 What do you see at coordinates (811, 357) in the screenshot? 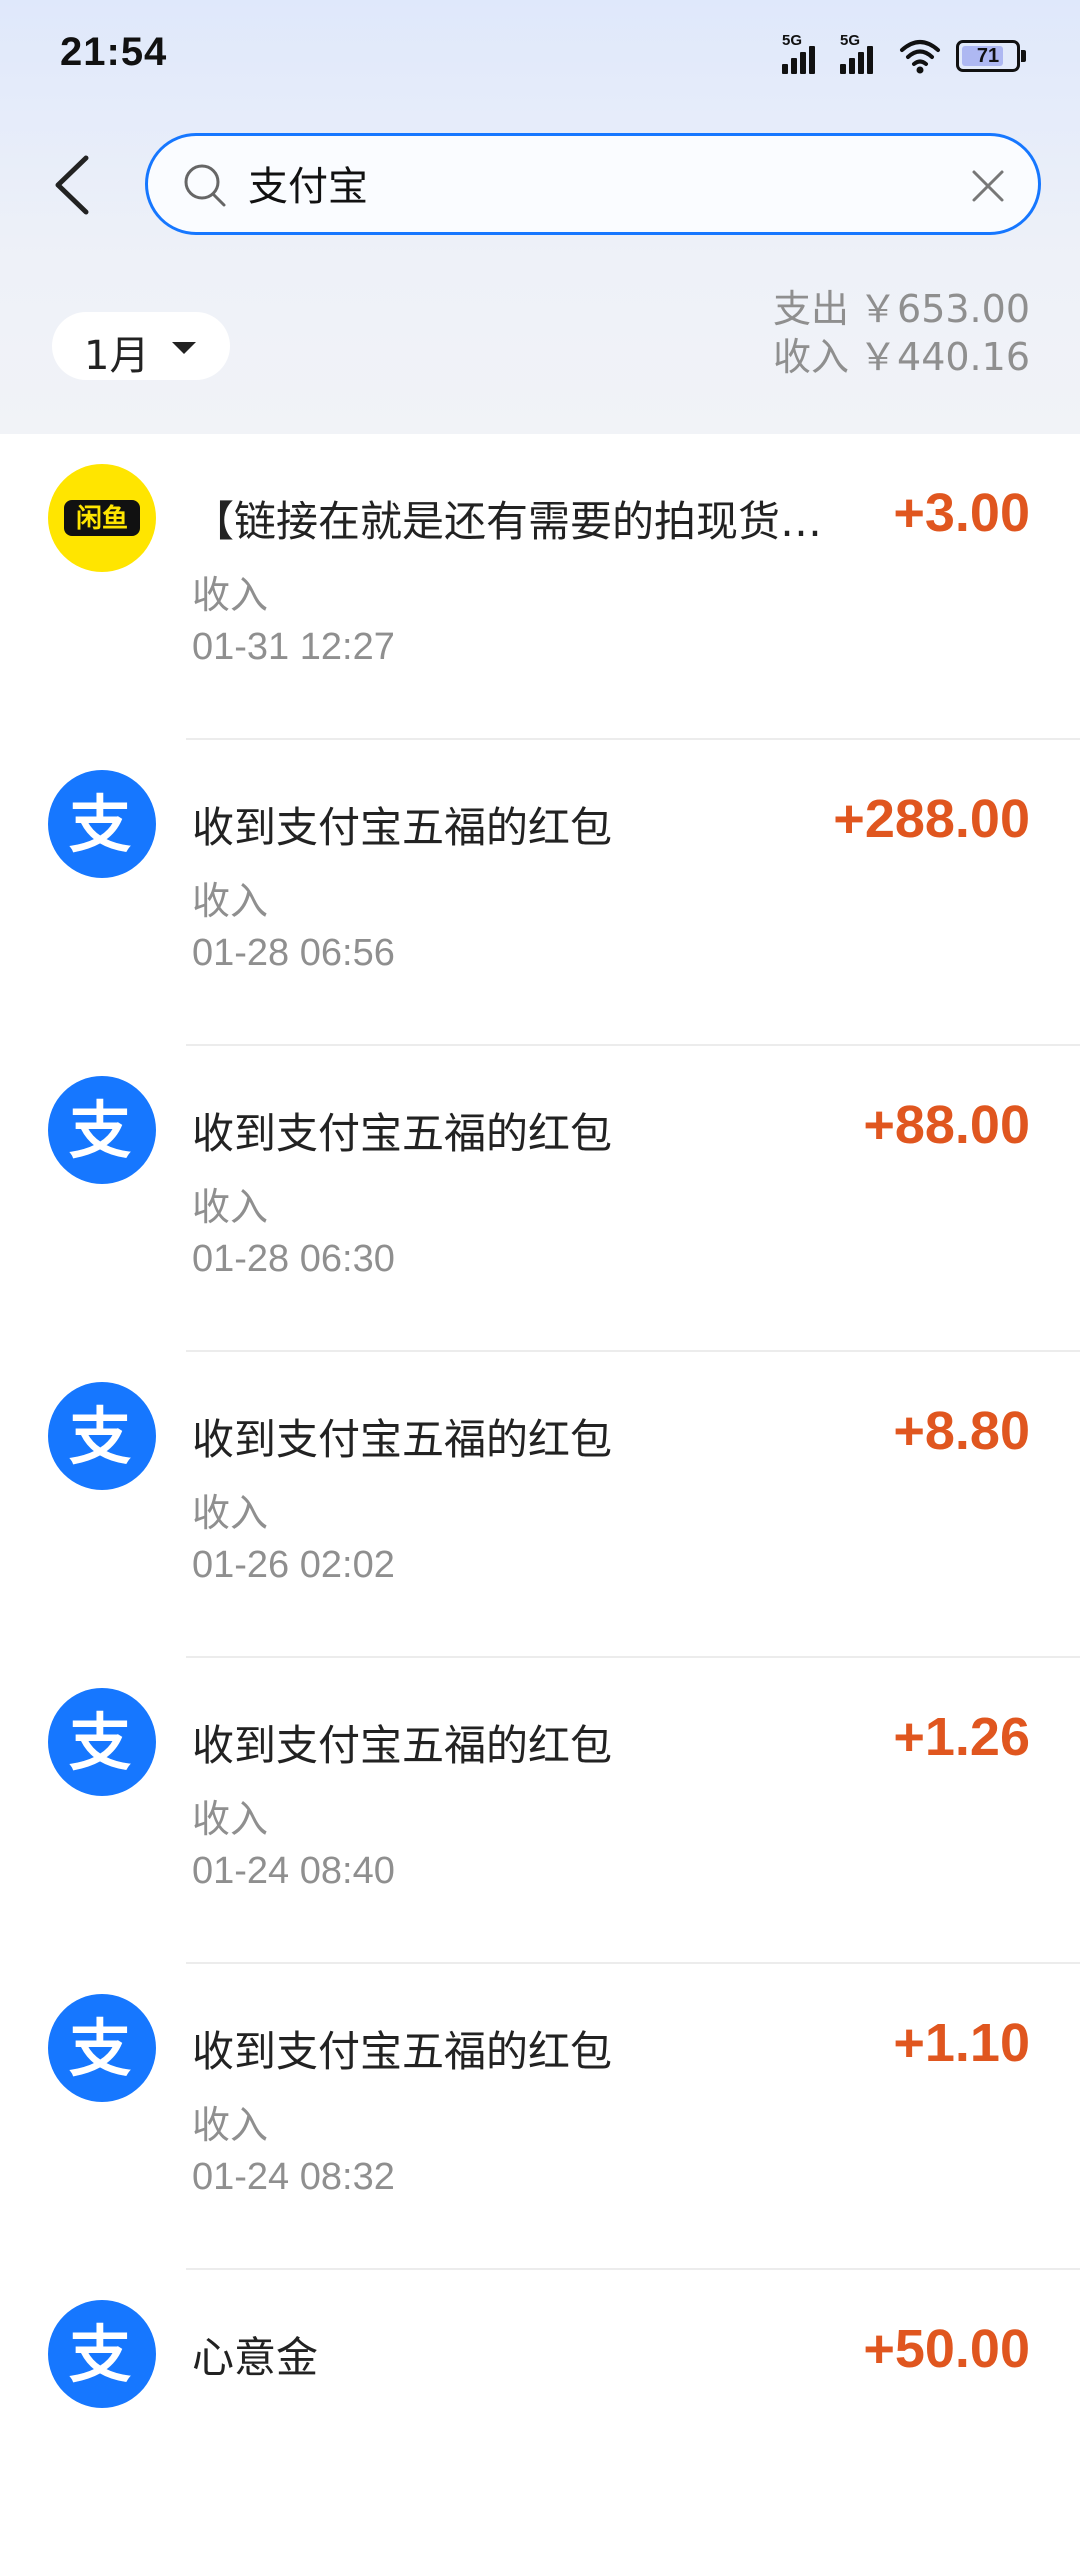
I see `income-label: 收入` at bounding box center [811, 357].